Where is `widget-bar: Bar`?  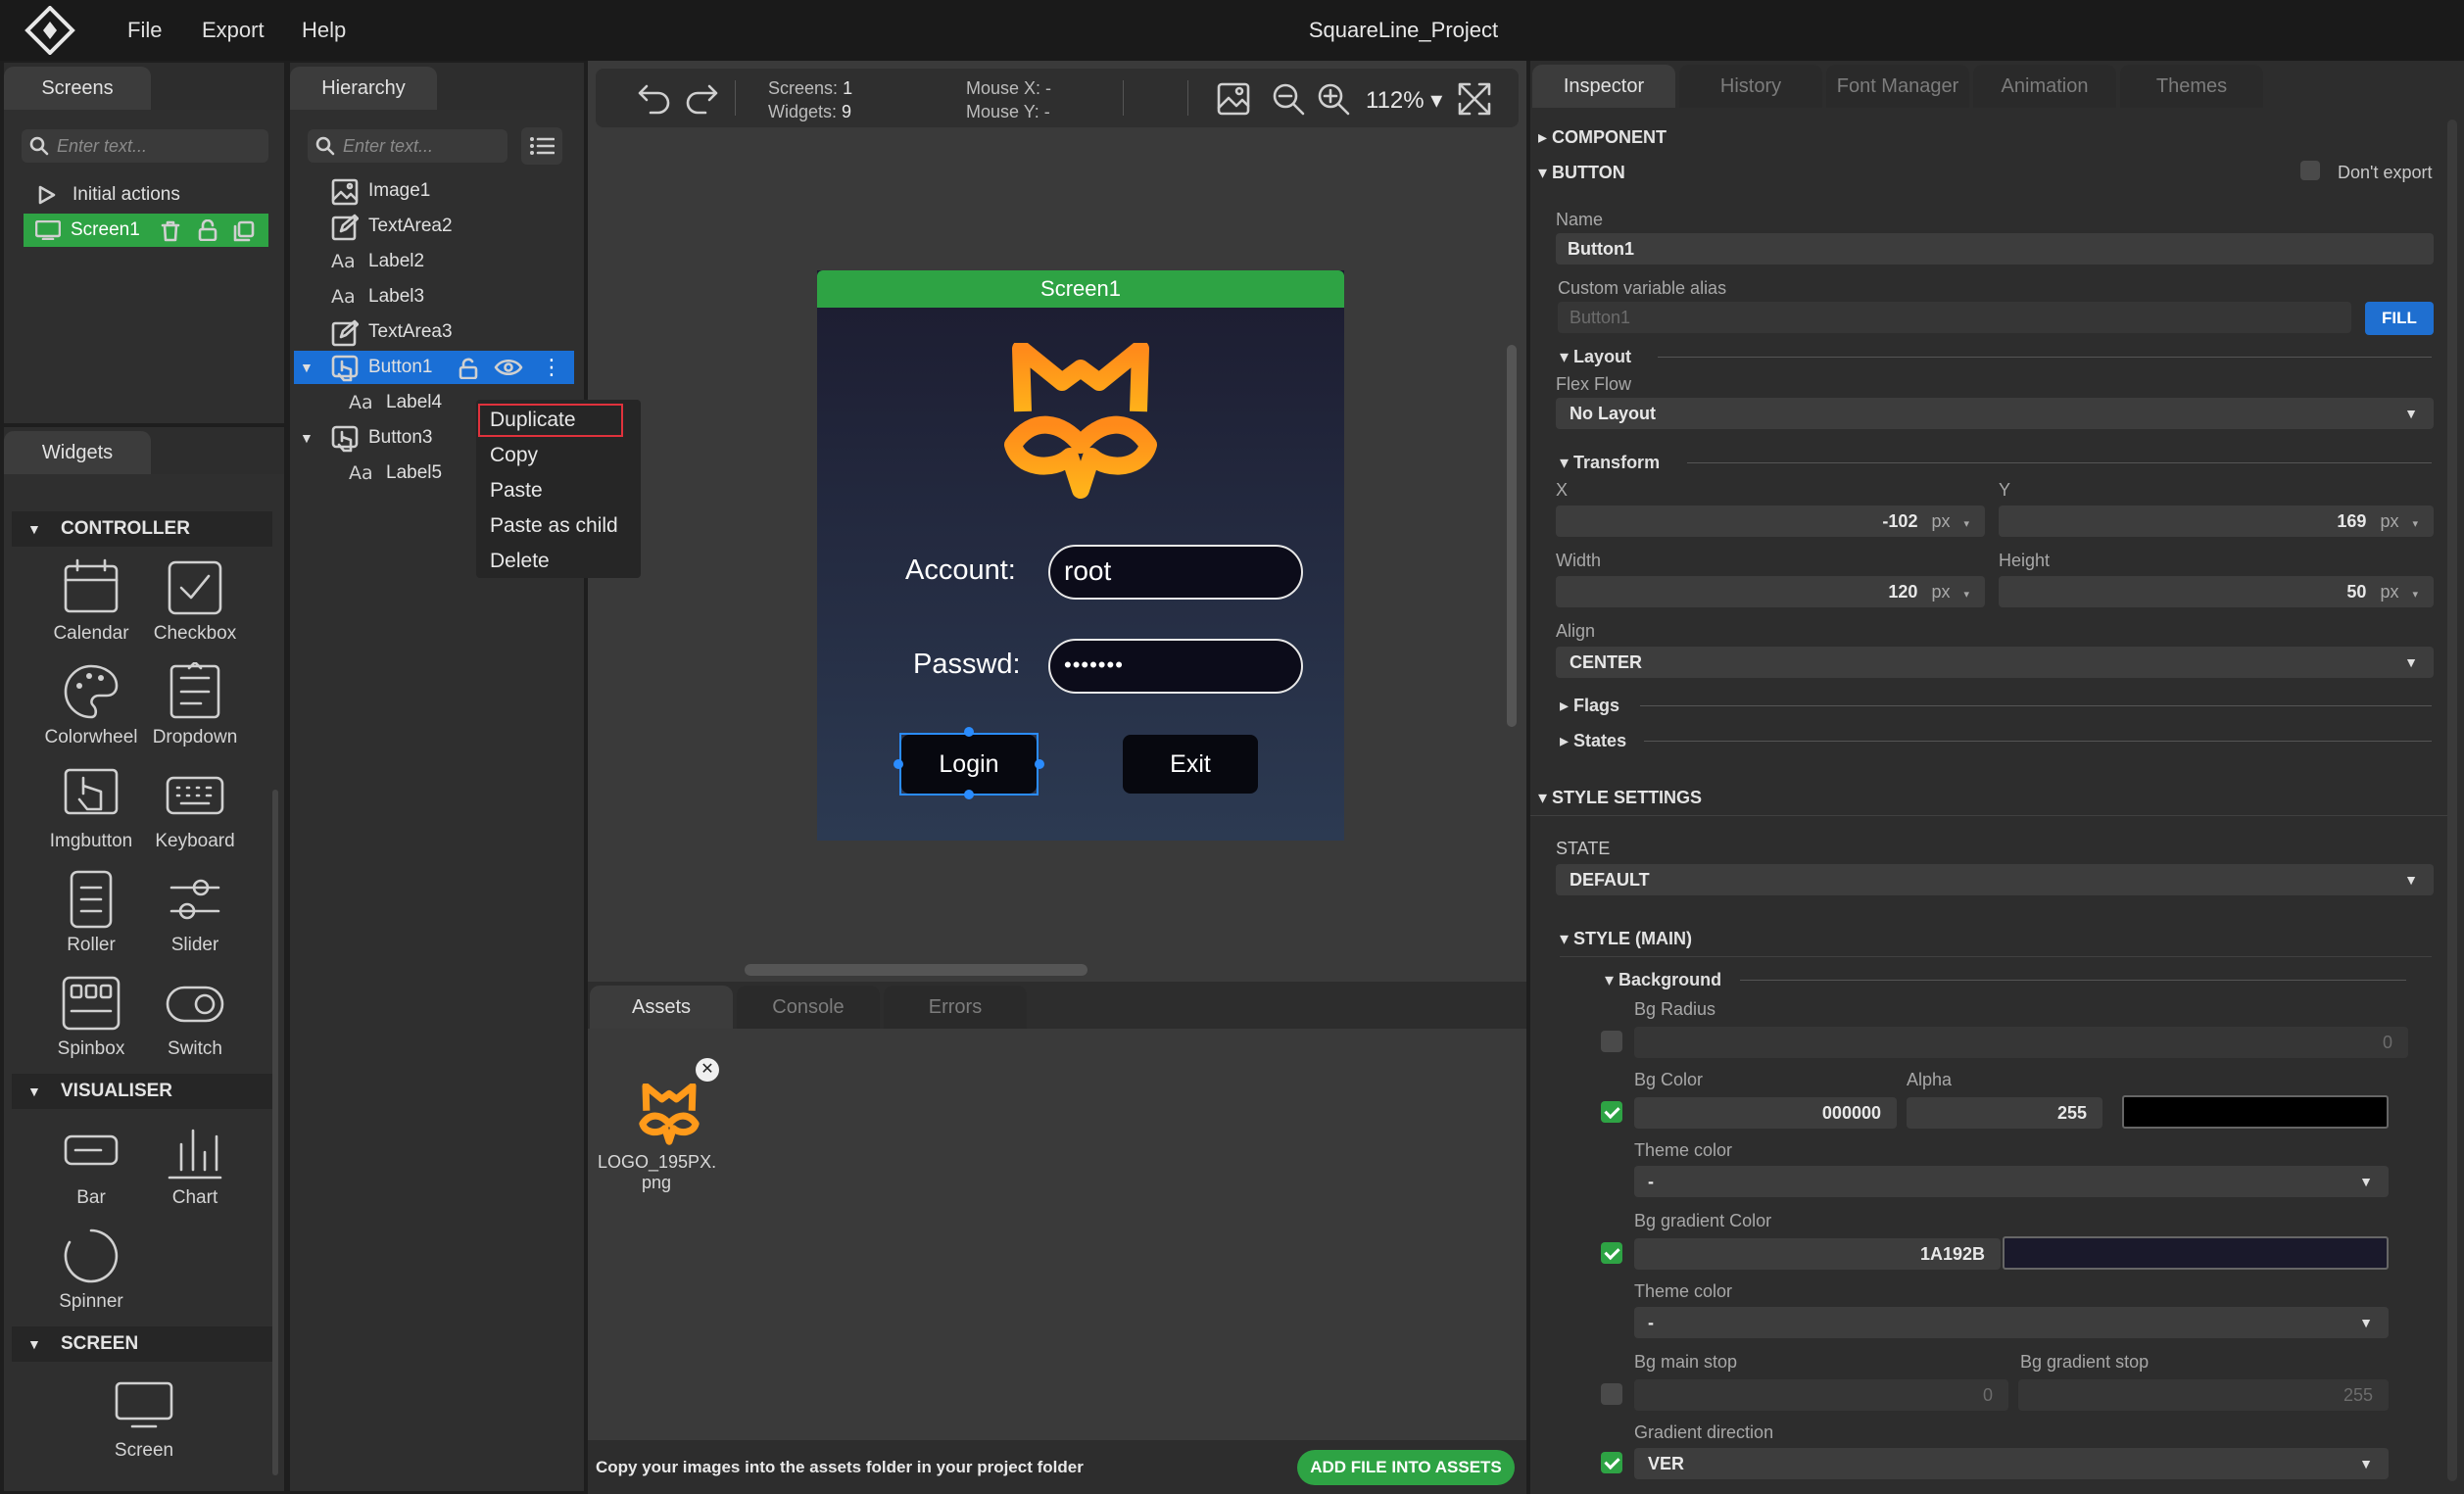
widget-bar: Bar is located at coordinates (91, 1166).